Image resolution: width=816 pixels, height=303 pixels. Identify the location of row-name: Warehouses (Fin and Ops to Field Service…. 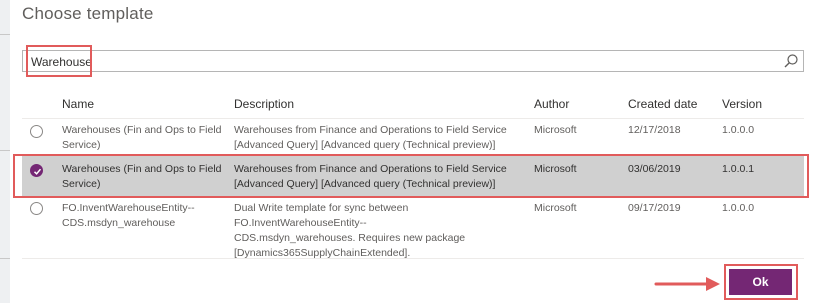
(144, 138).